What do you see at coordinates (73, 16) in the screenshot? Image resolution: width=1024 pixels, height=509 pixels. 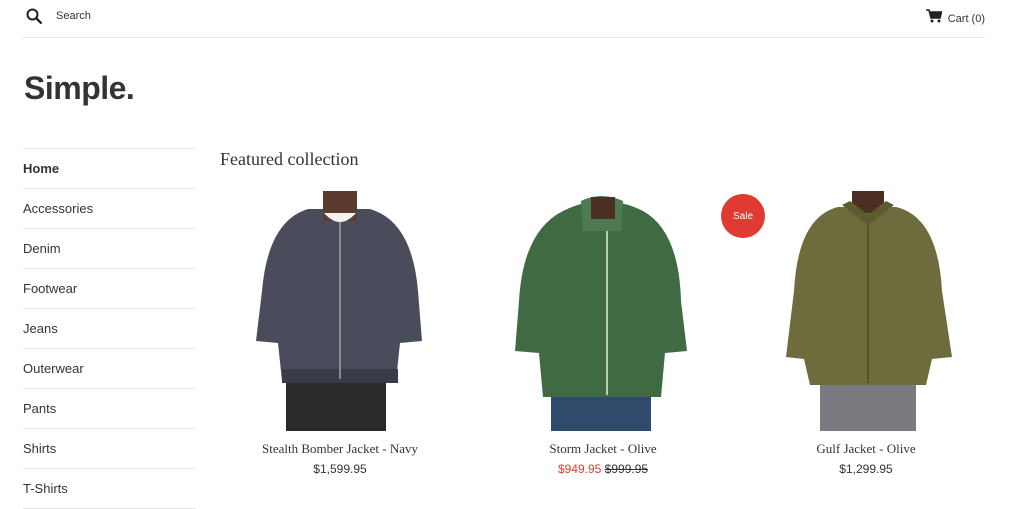 I see `search-label: Search` at bounding box center [73, 16].